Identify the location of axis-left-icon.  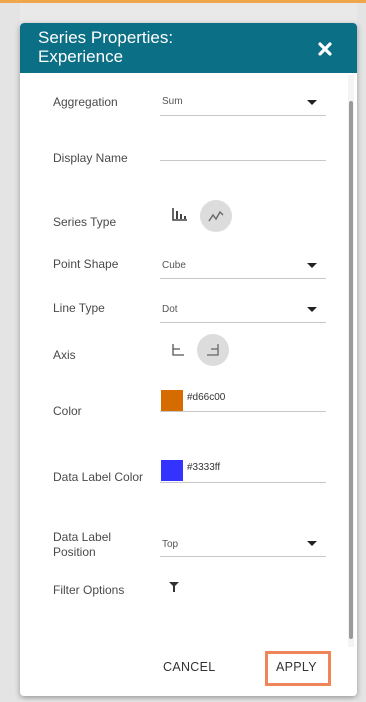
(178, 350).